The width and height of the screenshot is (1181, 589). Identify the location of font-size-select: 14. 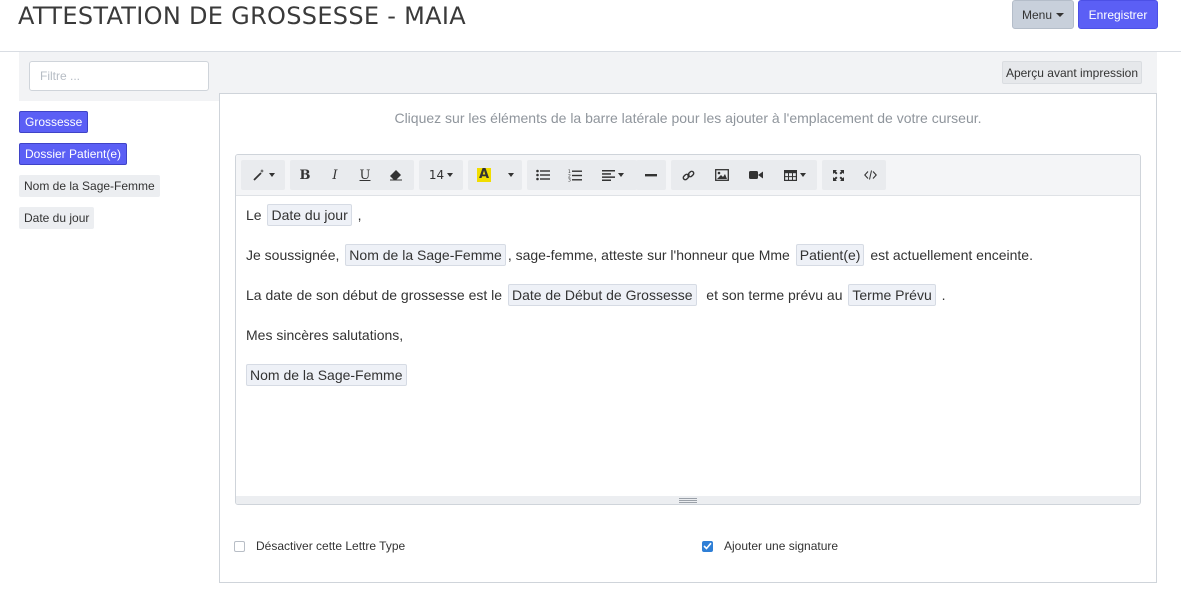
(441, 175).